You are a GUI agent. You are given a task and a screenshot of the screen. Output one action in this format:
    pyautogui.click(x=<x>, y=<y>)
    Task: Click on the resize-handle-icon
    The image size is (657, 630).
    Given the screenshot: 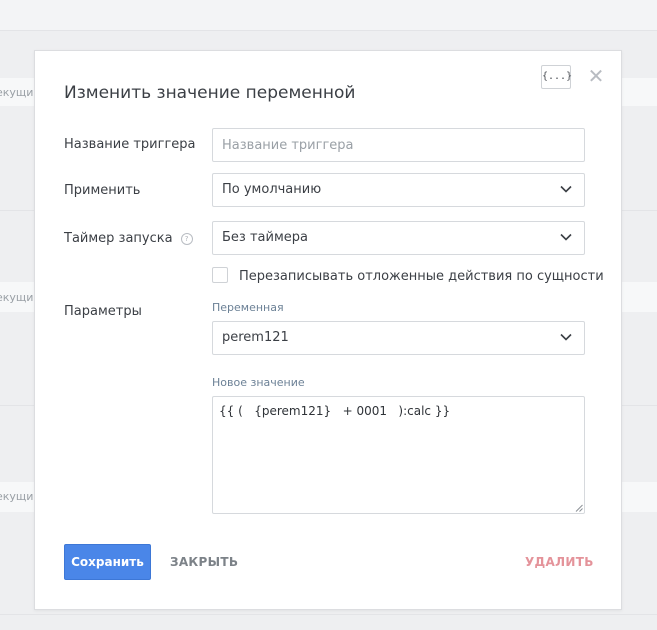 What is the action you would take?
    pyautogui.click(x=579, y=508)
    